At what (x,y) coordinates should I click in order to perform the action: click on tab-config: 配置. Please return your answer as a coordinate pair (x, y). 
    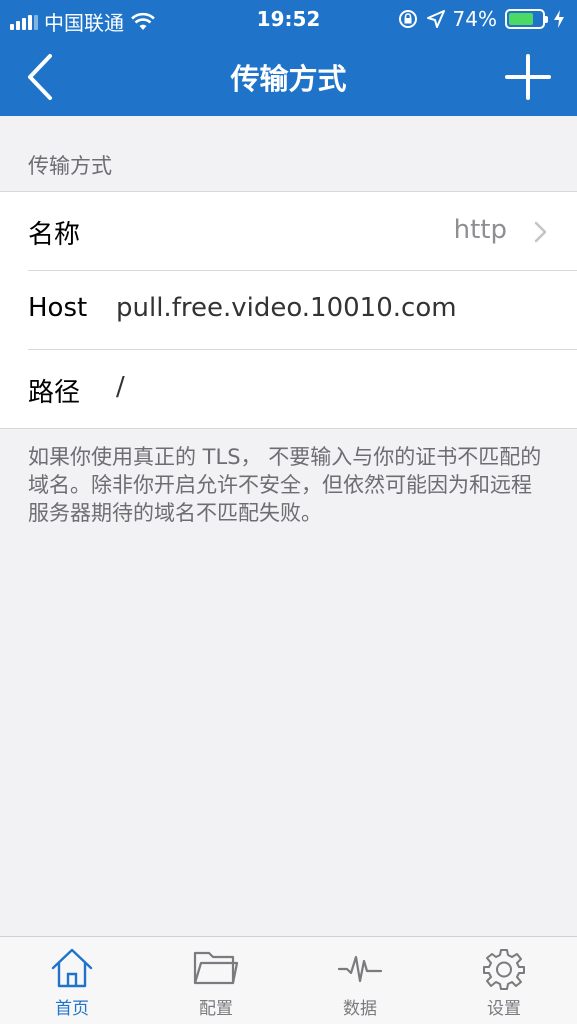
    Looking at the image, I should click on (216, 980).